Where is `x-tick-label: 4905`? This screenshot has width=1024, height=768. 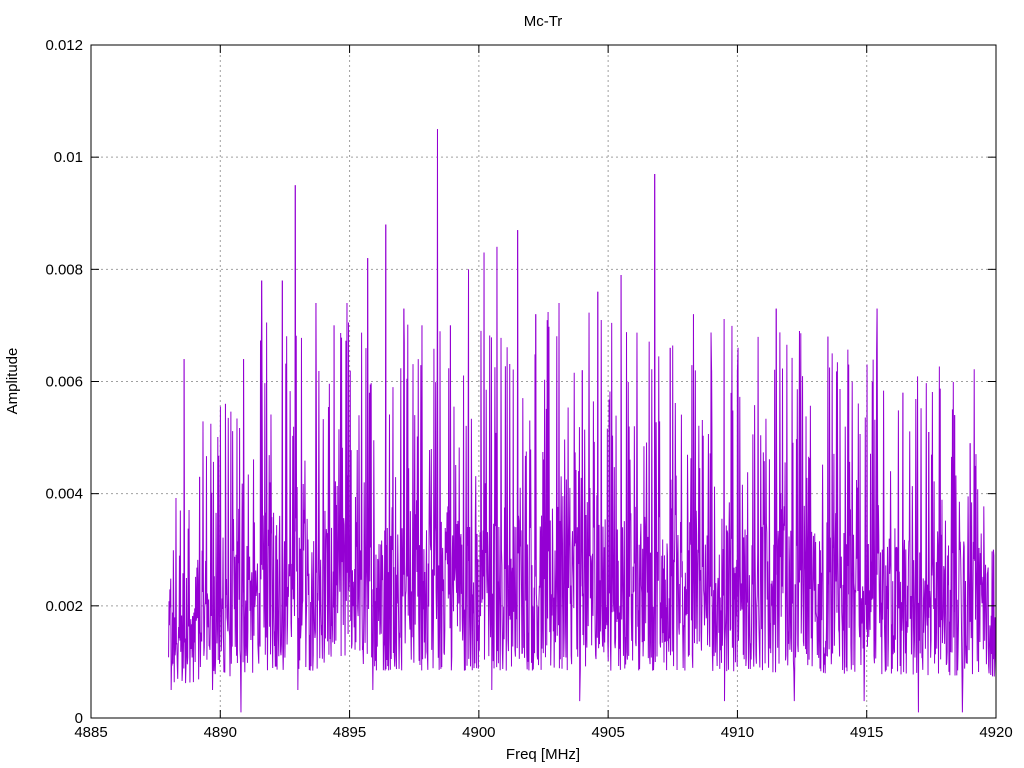
x-tick-label: 4905 is located at coordinates (607, 732).